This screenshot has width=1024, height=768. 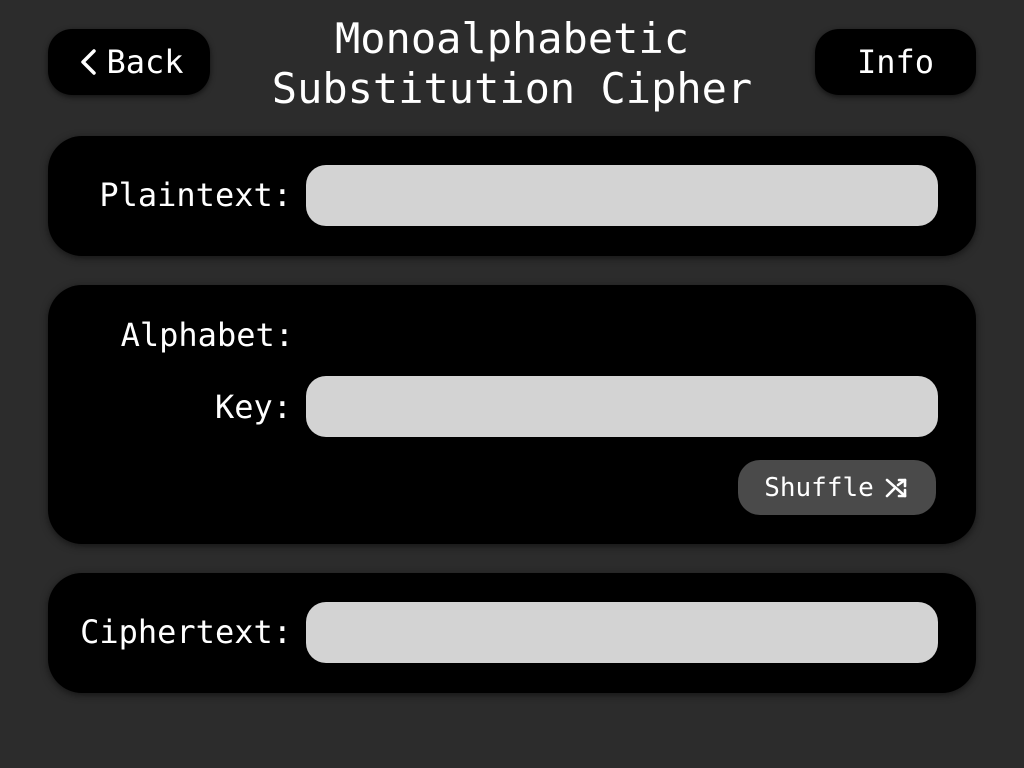 What do you see at coordinates (511, 38) in the screenshot?
I see `page-title-line1: Monoalphabetic` at bounding box center [511, 38].